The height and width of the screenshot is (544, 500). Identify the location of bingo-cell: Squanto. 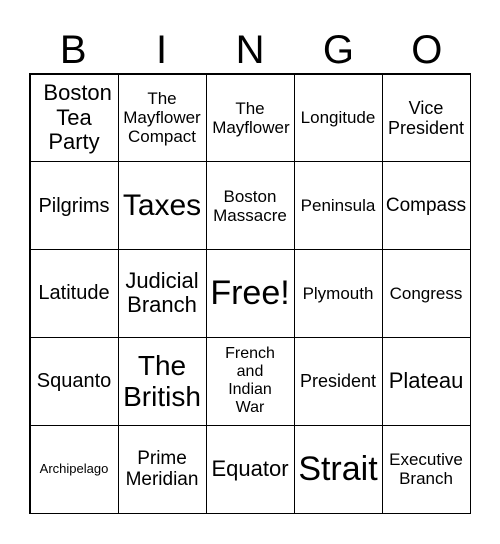
(74, 381).